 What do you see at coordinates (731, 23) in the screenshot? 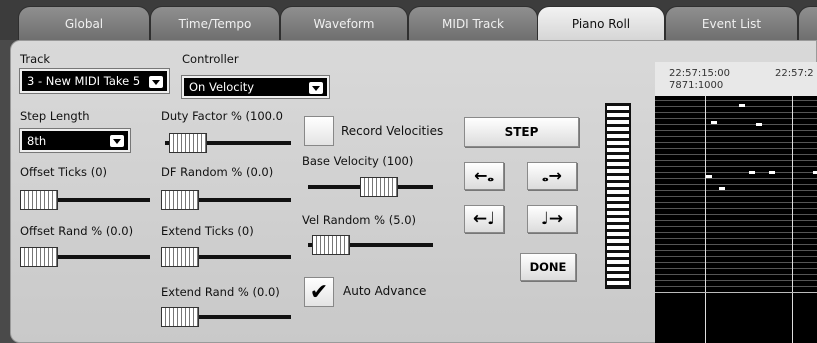
I see `tab-event-list: Event List` at bounding box center [731, 23].